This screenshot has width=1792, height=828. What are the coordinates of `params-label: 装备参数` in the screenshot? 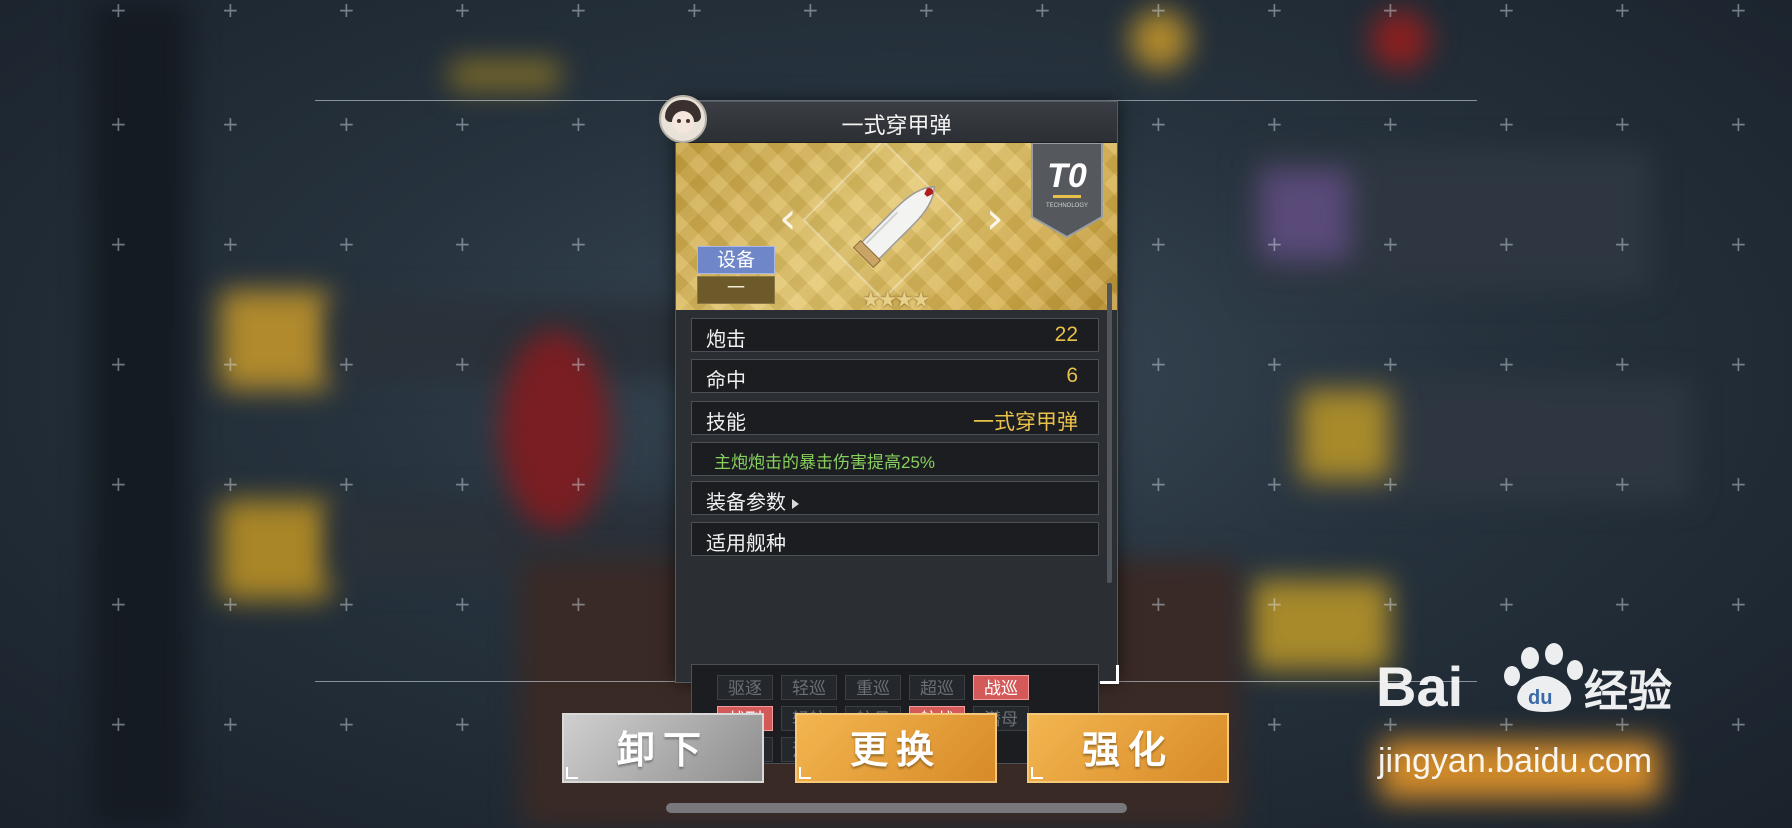 It's located at (746, 503).